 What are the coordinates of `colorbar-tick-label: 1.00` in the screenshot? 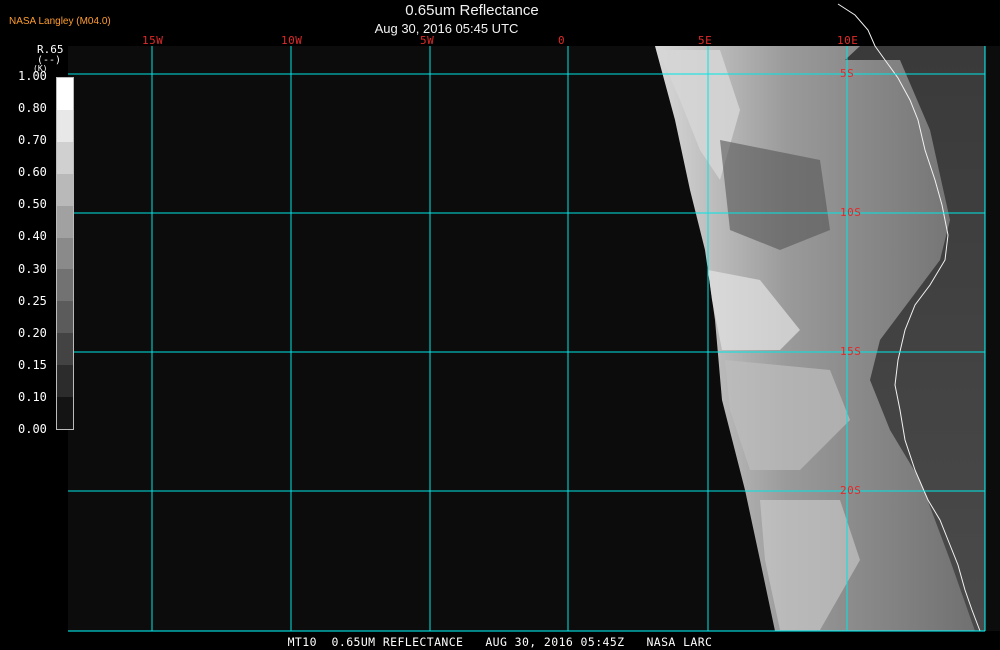 It's located at (32, 76).